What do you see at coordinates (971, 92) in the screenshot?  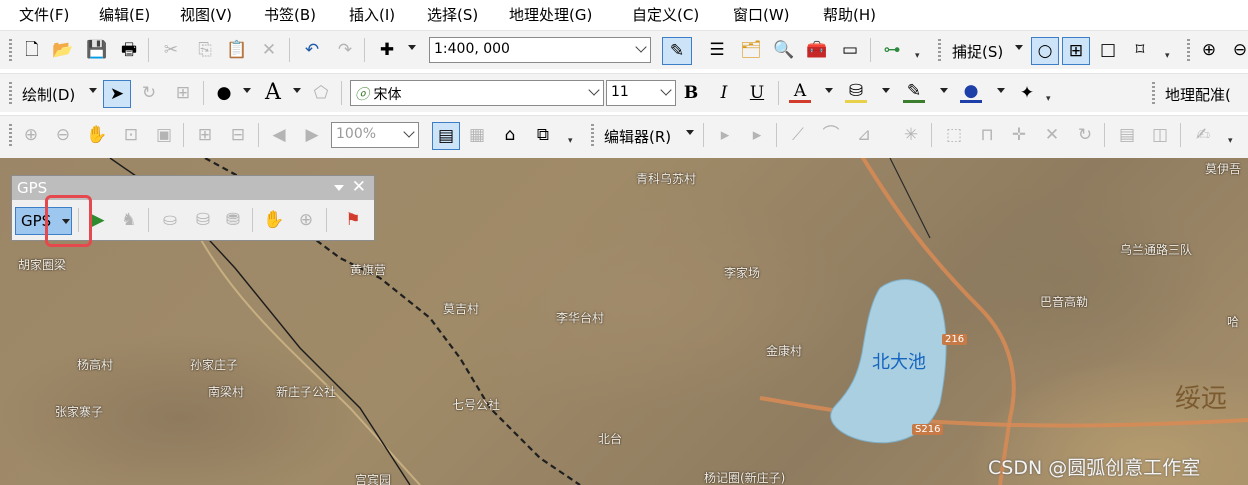 I see `marker-color-icon: ●` at bounding box center [971, 92].